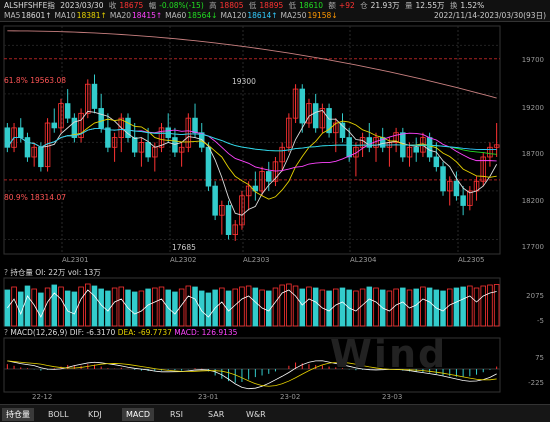 The height and width of the screenshot is (422, 550). What do you see at coordinates (256, 414) in the screenshot?
I see `tab-wr: W&R` at bounding box center [256, 414].